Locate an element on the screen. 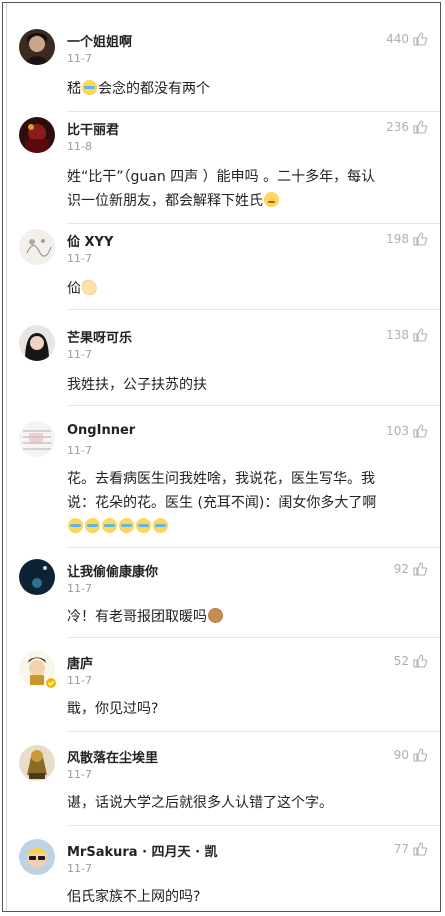 This screenshot has width=445, height=916. calm-face-emoji is located at coordinates (271, 199).